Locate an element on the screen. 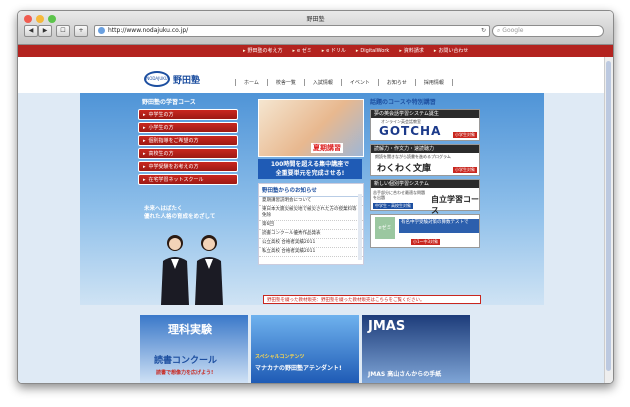  top-nav-item: お問い合わせ is located at coordinates (451, 51).